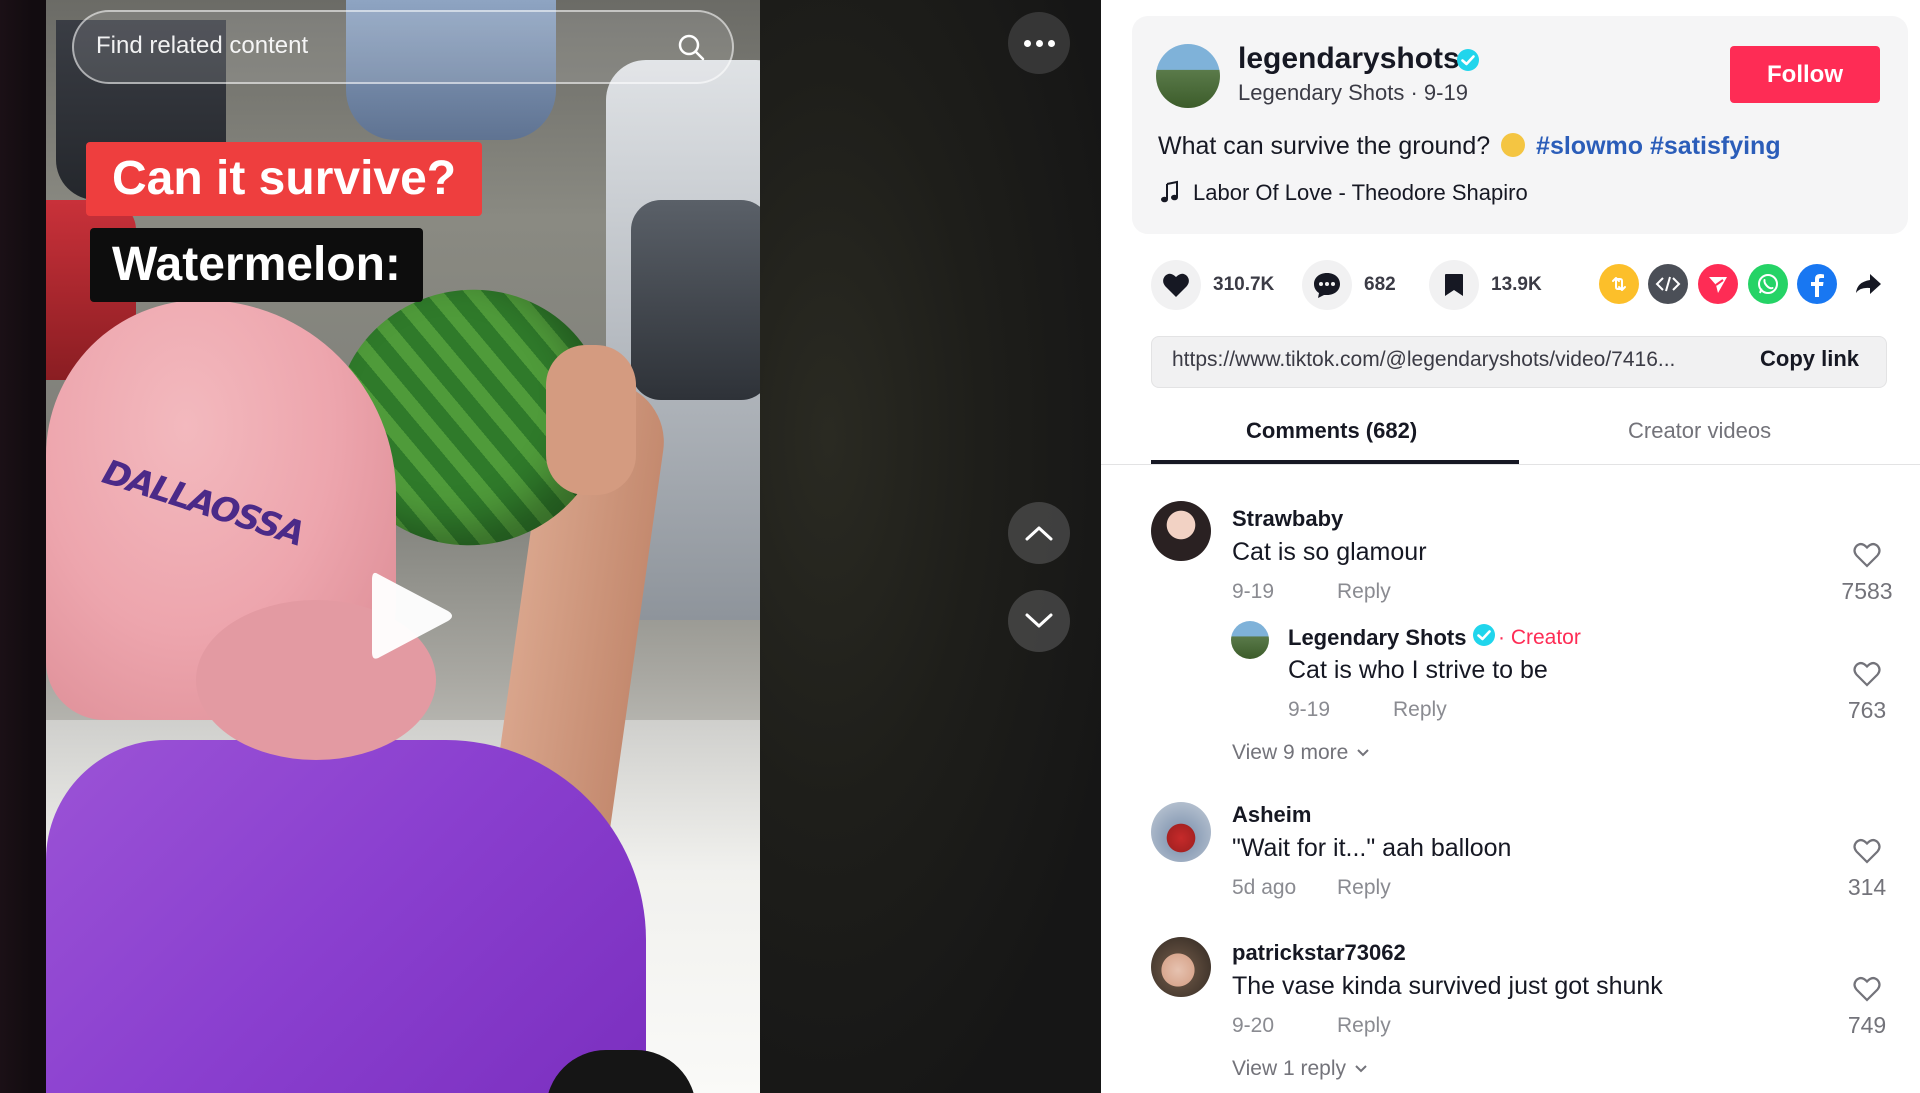 The height and width of the screenshot is (1093, 1920). I want to click on comment-count: 682, so click(1380, 284).